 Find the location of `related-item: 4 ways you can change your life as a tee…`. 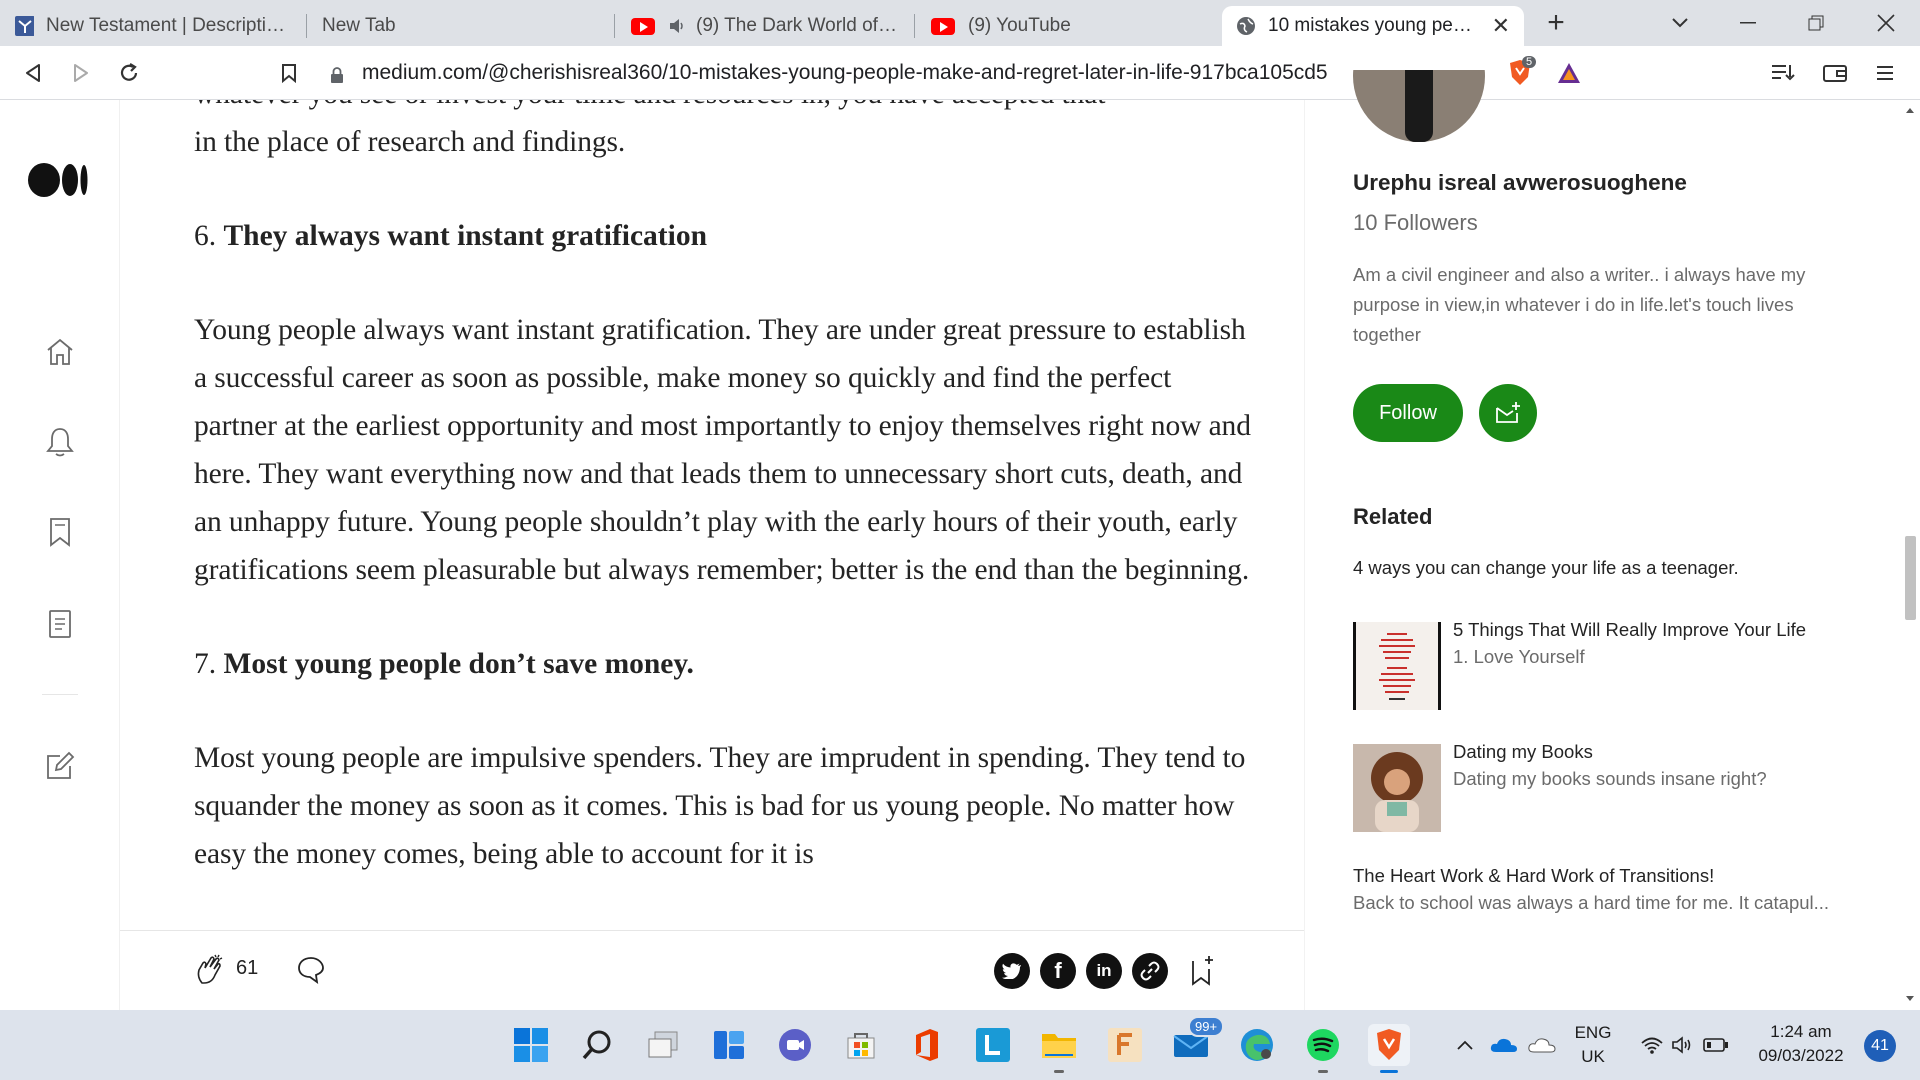

related-item: 4 ways you can change your life as a tee… is located at coordinates (1608, 568).